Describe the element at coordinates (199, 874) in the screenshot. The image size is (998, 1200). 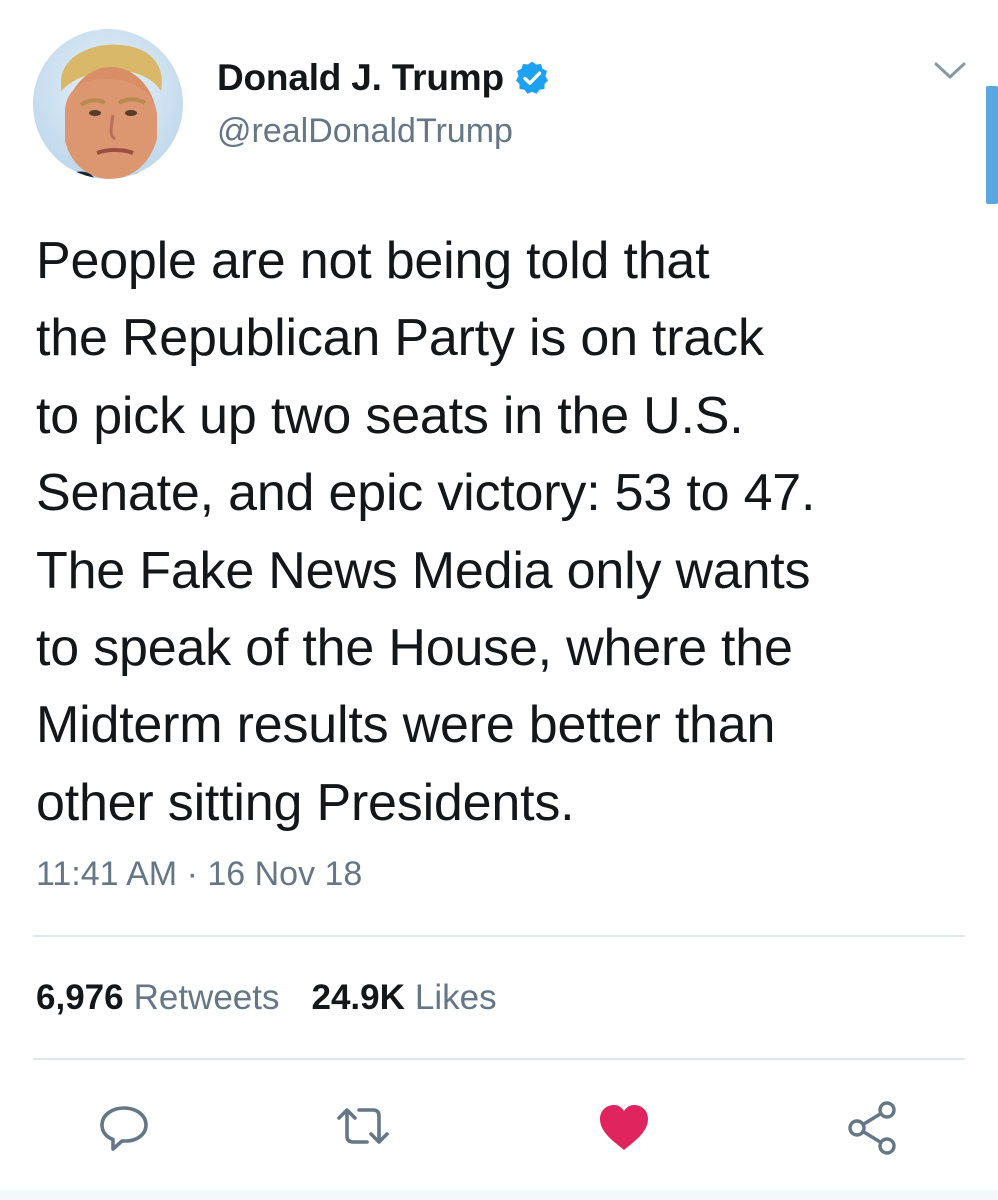
I see `tweet-timestamp: 11:41 AM · 16 Nov 18` at that location.